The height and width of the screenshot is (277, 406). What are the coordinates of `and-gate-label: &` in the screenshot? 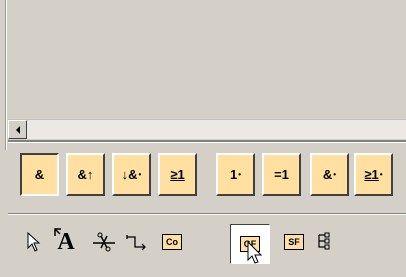 It's located at (39, 174).